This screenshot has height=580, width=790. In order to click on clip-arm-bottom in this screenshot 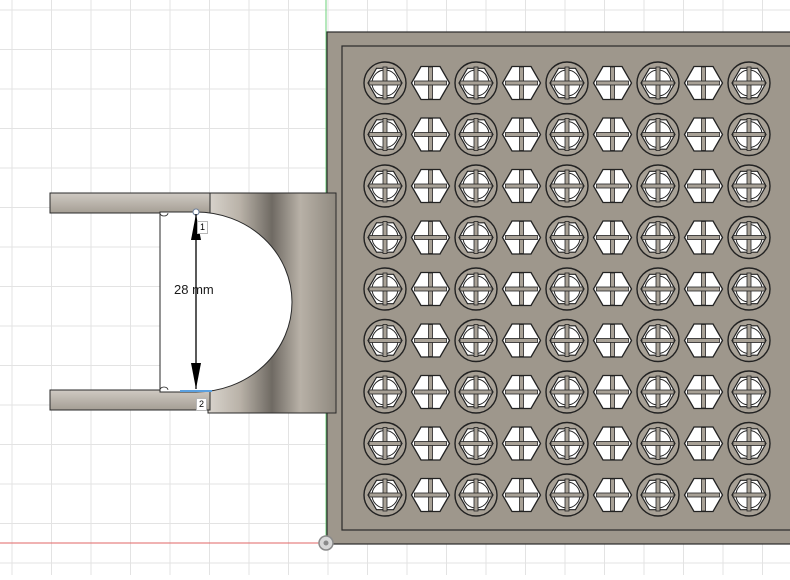, I will do `click(130, 400)`.